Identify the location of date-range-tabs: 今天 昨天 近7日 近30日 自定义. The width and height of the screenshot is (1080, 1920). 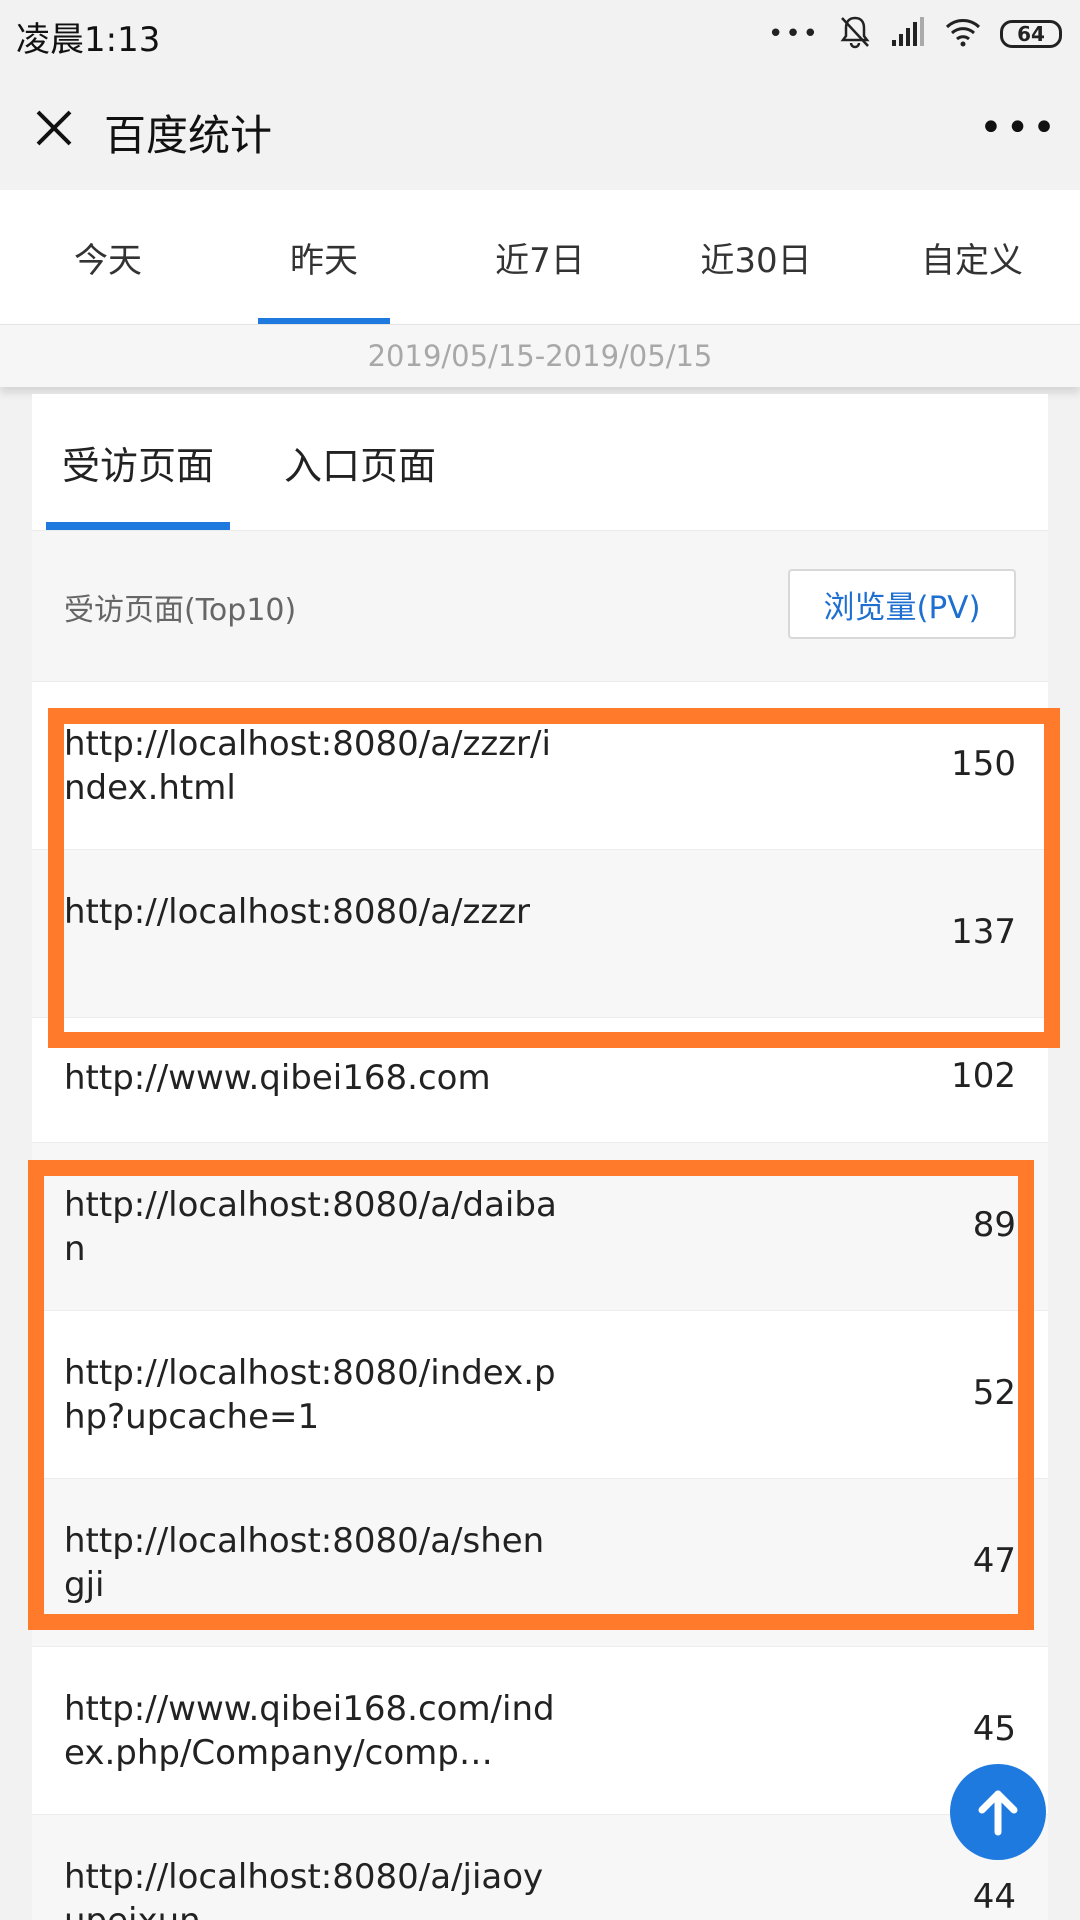
(540, 257).